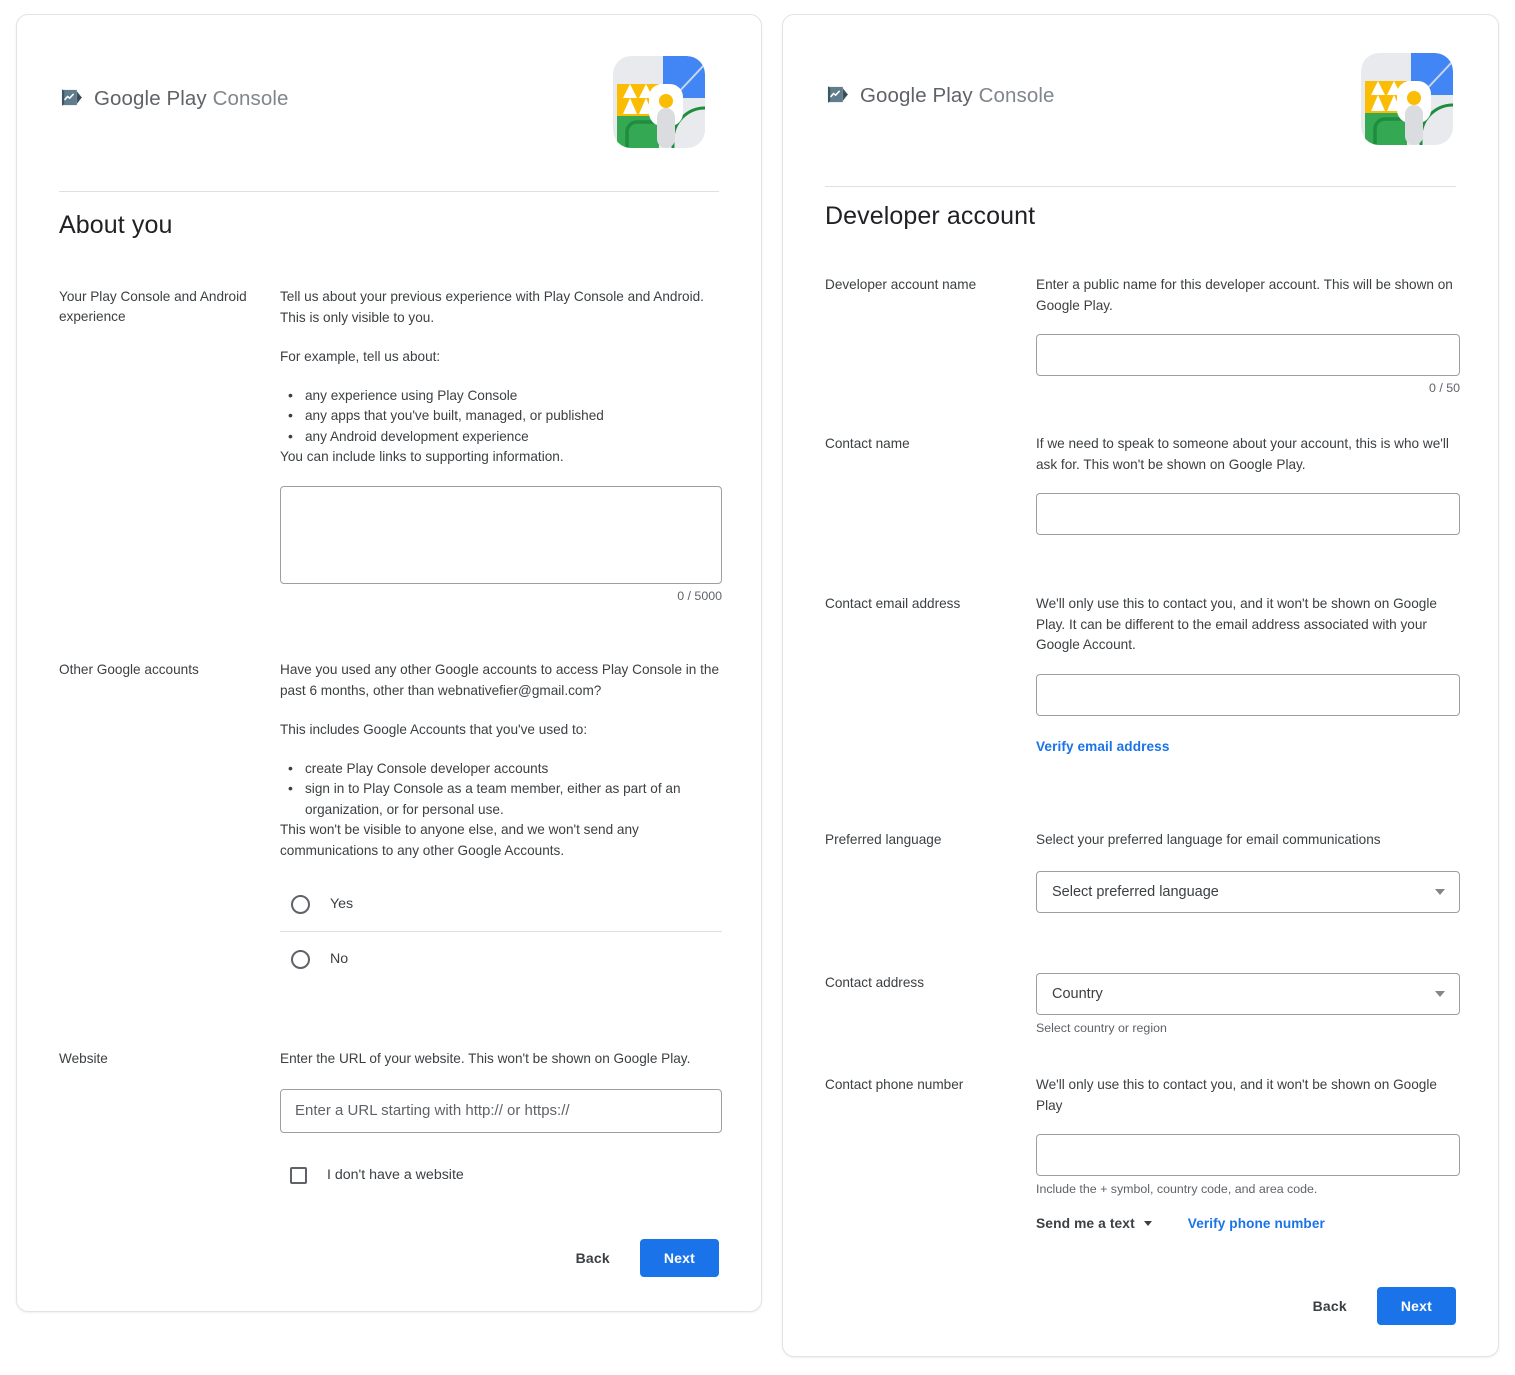  I want to click on experience-char-counter: 0 / 5000, so click(699, 595).